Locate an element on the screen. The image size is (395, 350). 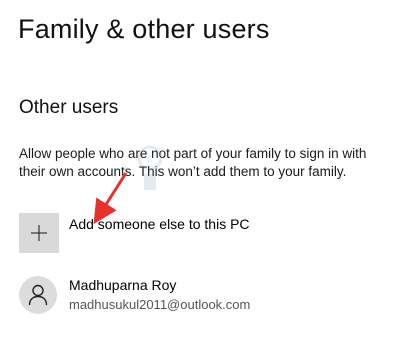
user-name: Madhuparna Roy is located at coordinates (123, 285).